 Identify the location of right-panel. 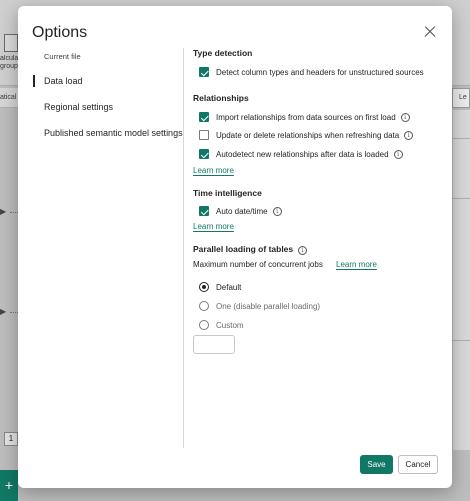
(461, 280).